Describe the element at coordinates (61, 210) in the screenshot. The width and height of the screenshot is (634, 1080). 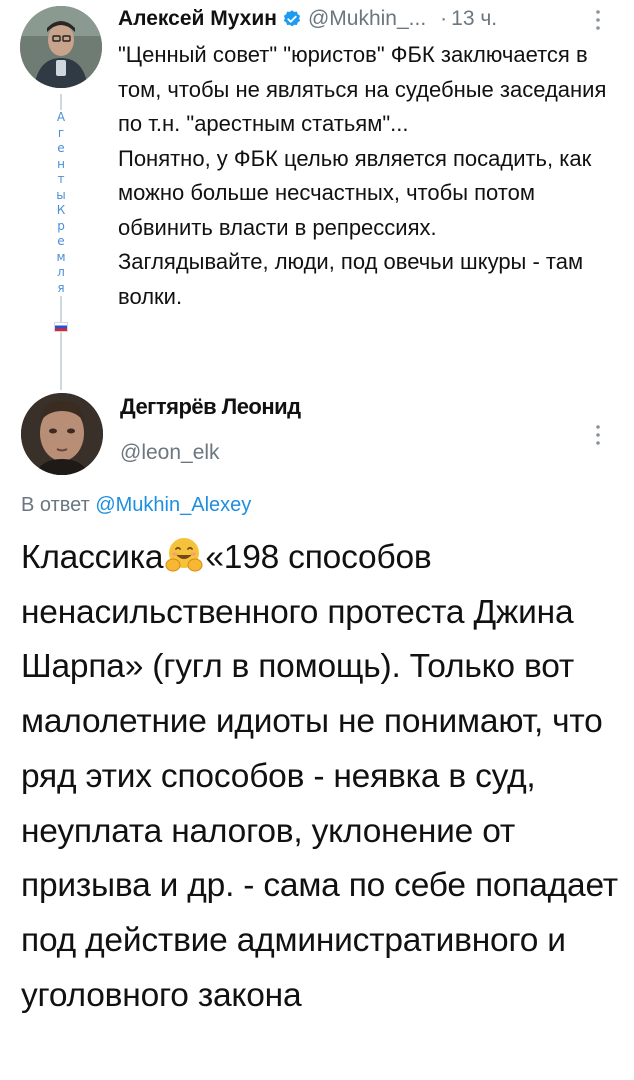
I see `caption-letter: К` at that location.